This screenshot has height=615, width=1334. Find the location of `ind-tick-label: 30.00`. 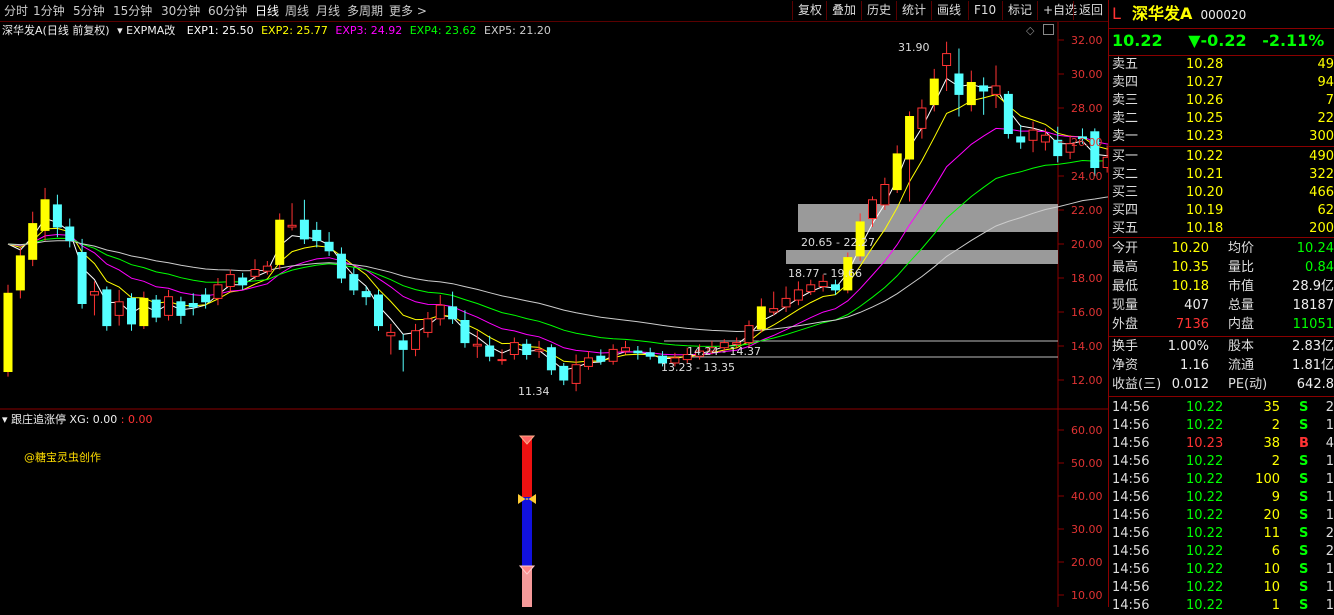

ind-tick-label: 30.00 is located at coordinates (1087, 529).